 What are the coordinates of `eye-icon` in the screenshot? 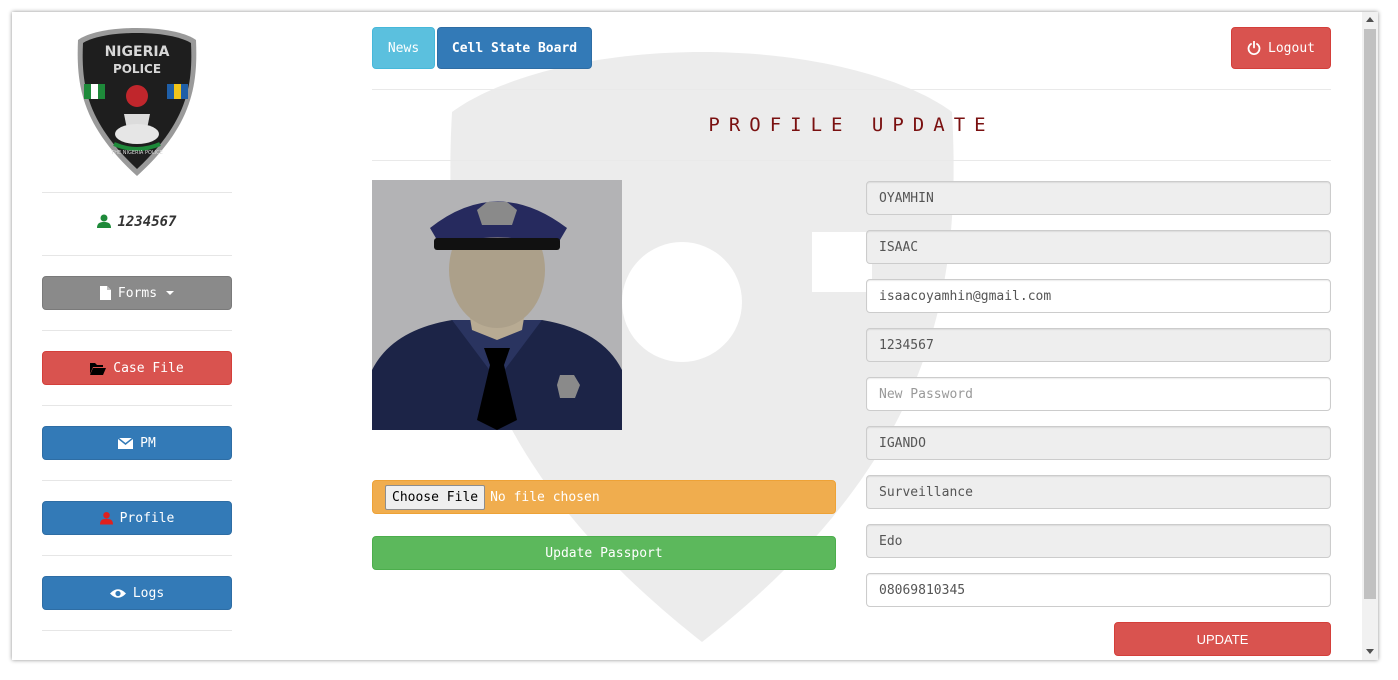 It's located at (117, 593).